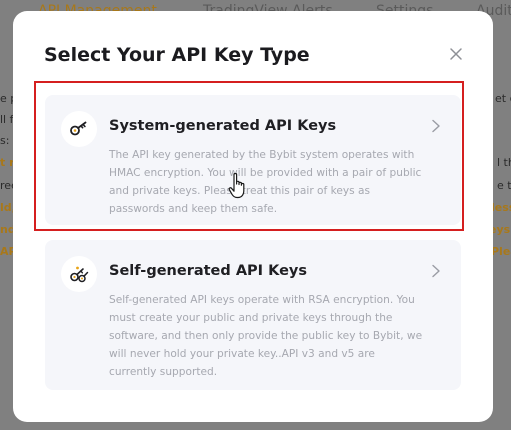  What do you see at coordinates (5, 140) in the screenshot?
I see `background-text: s:` at bounding box center [5, 140].